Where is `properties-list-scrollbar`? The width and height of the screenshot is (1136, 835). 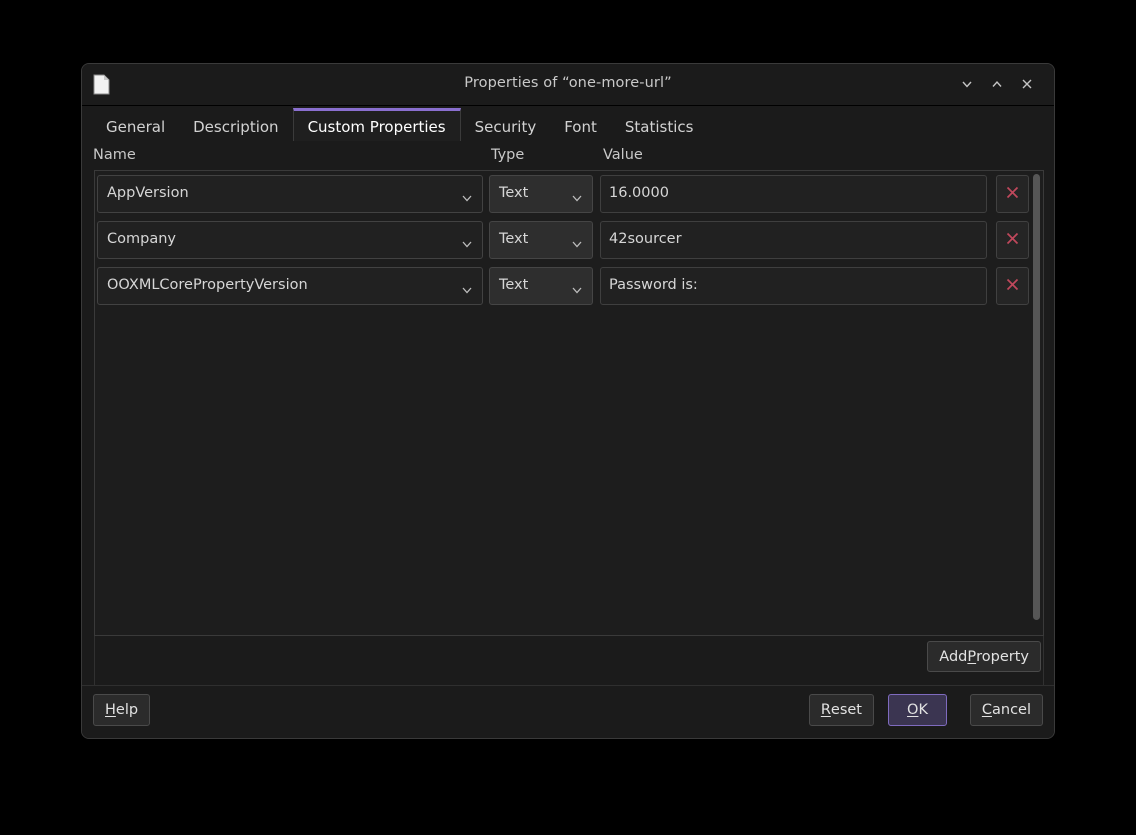
properties-list-scrollbar is located at coordinates (1036, 398).